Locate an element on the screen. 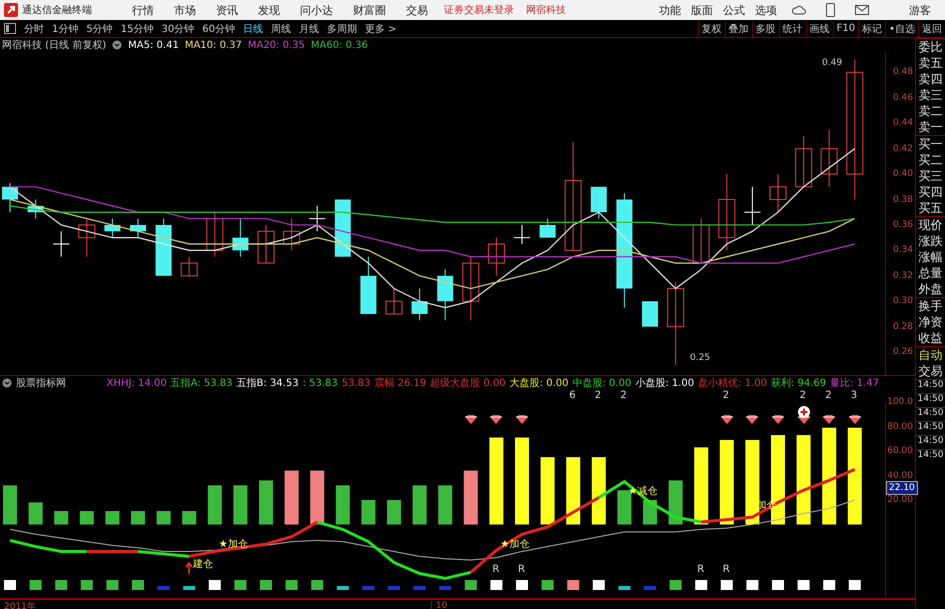 This screenshot has width=945, height=609. app-title: 通达信金融终端 is located at coordinates (57, 10).